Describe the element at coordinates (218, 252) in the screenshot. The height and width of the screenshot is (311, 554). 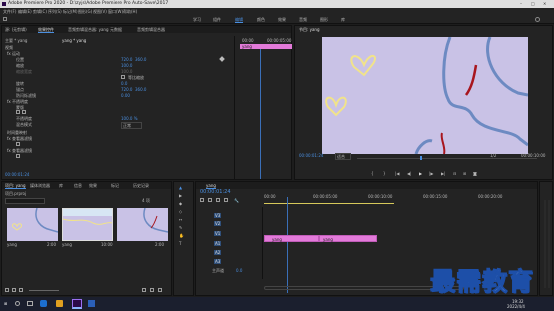
I see `track-a2: A2` at that location.